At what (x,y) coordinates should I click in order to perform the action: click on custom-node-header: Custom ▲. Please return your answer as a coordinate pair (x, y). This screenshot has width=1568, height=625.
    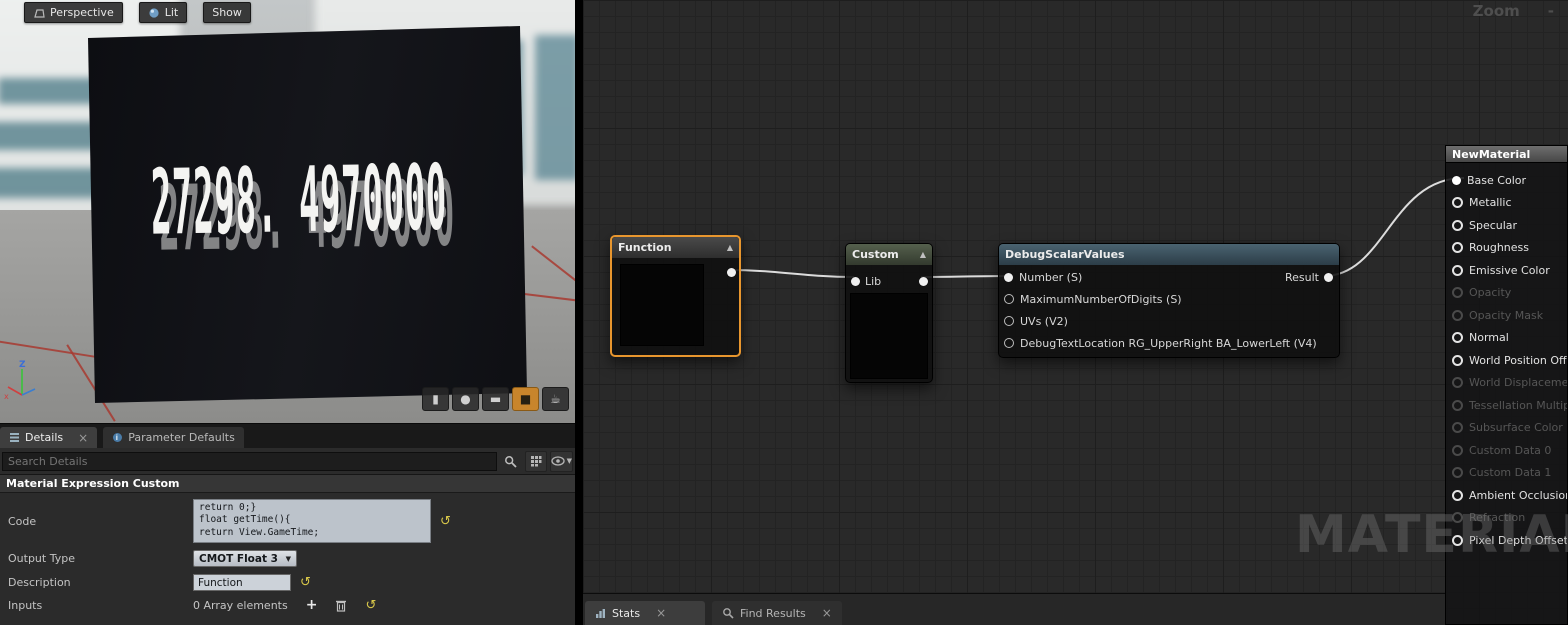
    Looking at the image, I should click on (889, 254).